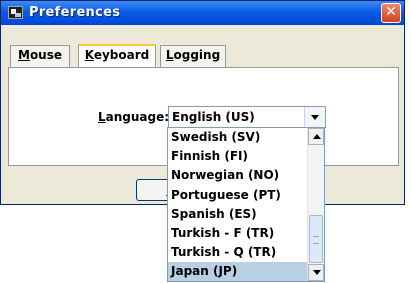 The height and width of the screenshot is (283, 411). What do you see at coordinates (316, 272) in the screenshot?
I see `scroll-down-arrow-icon` at bounding box center [316, 272].